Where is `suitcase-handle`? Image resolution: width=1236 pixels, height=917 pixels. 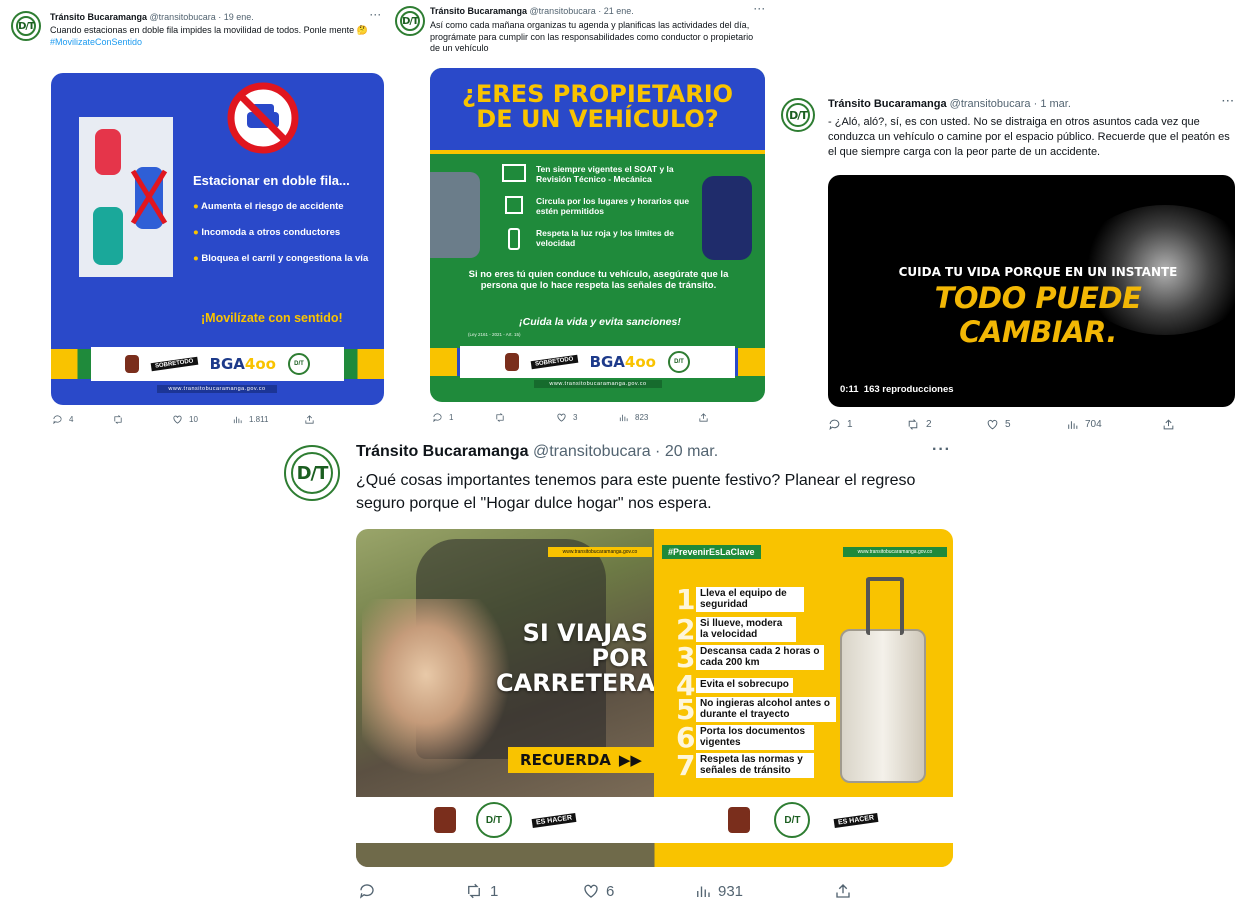
suitcase-handle is located at coordinates (885, 606).